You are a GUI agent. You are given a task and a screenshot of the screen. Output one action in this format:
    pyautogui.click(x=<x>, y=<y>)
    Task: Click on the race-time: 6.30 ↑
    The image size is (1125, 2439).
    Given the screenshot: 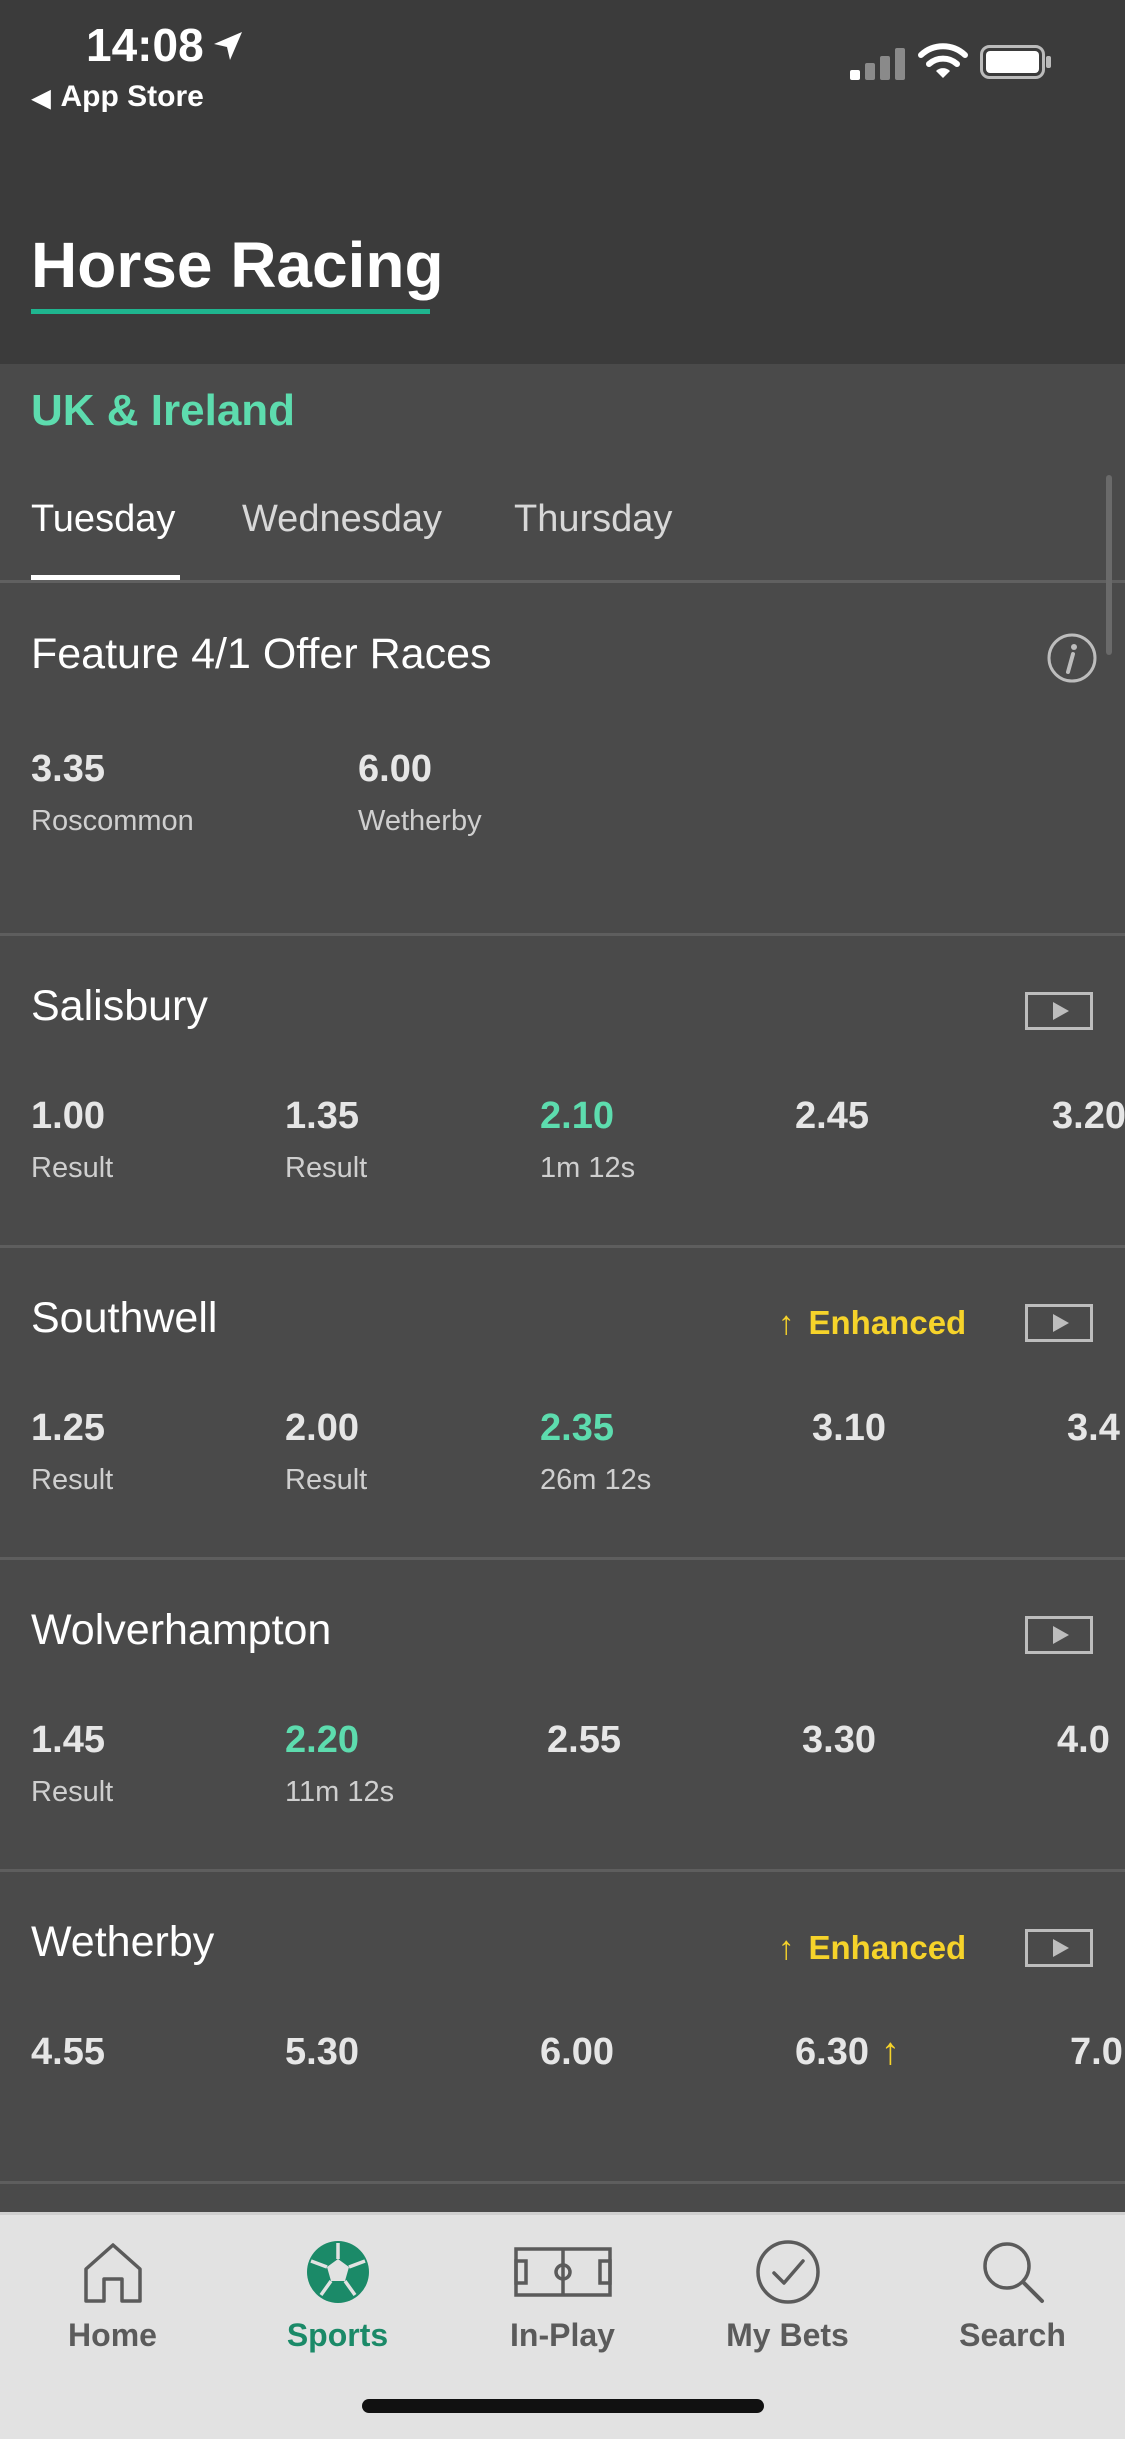 What is the action you would take?
    pyautogui.click(x=847, y=2052)
    